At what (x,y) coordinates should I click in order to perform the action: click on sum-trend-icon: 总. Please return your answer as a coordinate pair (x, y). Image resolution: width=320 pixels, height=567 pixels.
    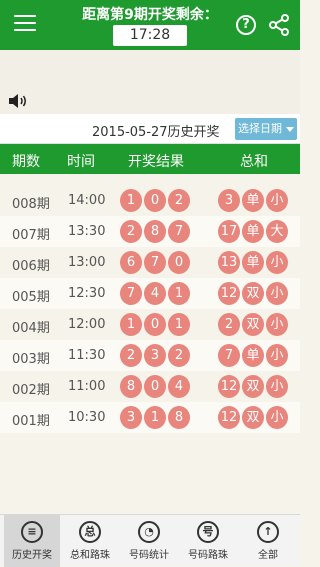
    Looking at the image, I should click on (90, 532).